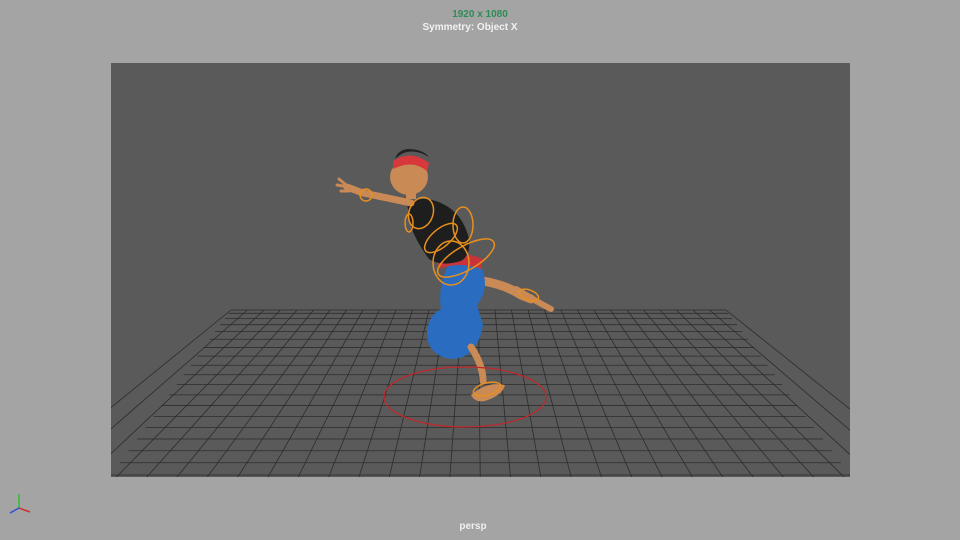  I want to click on hud-symmetry-text: Symmetry: Object X, so click(470, 27).